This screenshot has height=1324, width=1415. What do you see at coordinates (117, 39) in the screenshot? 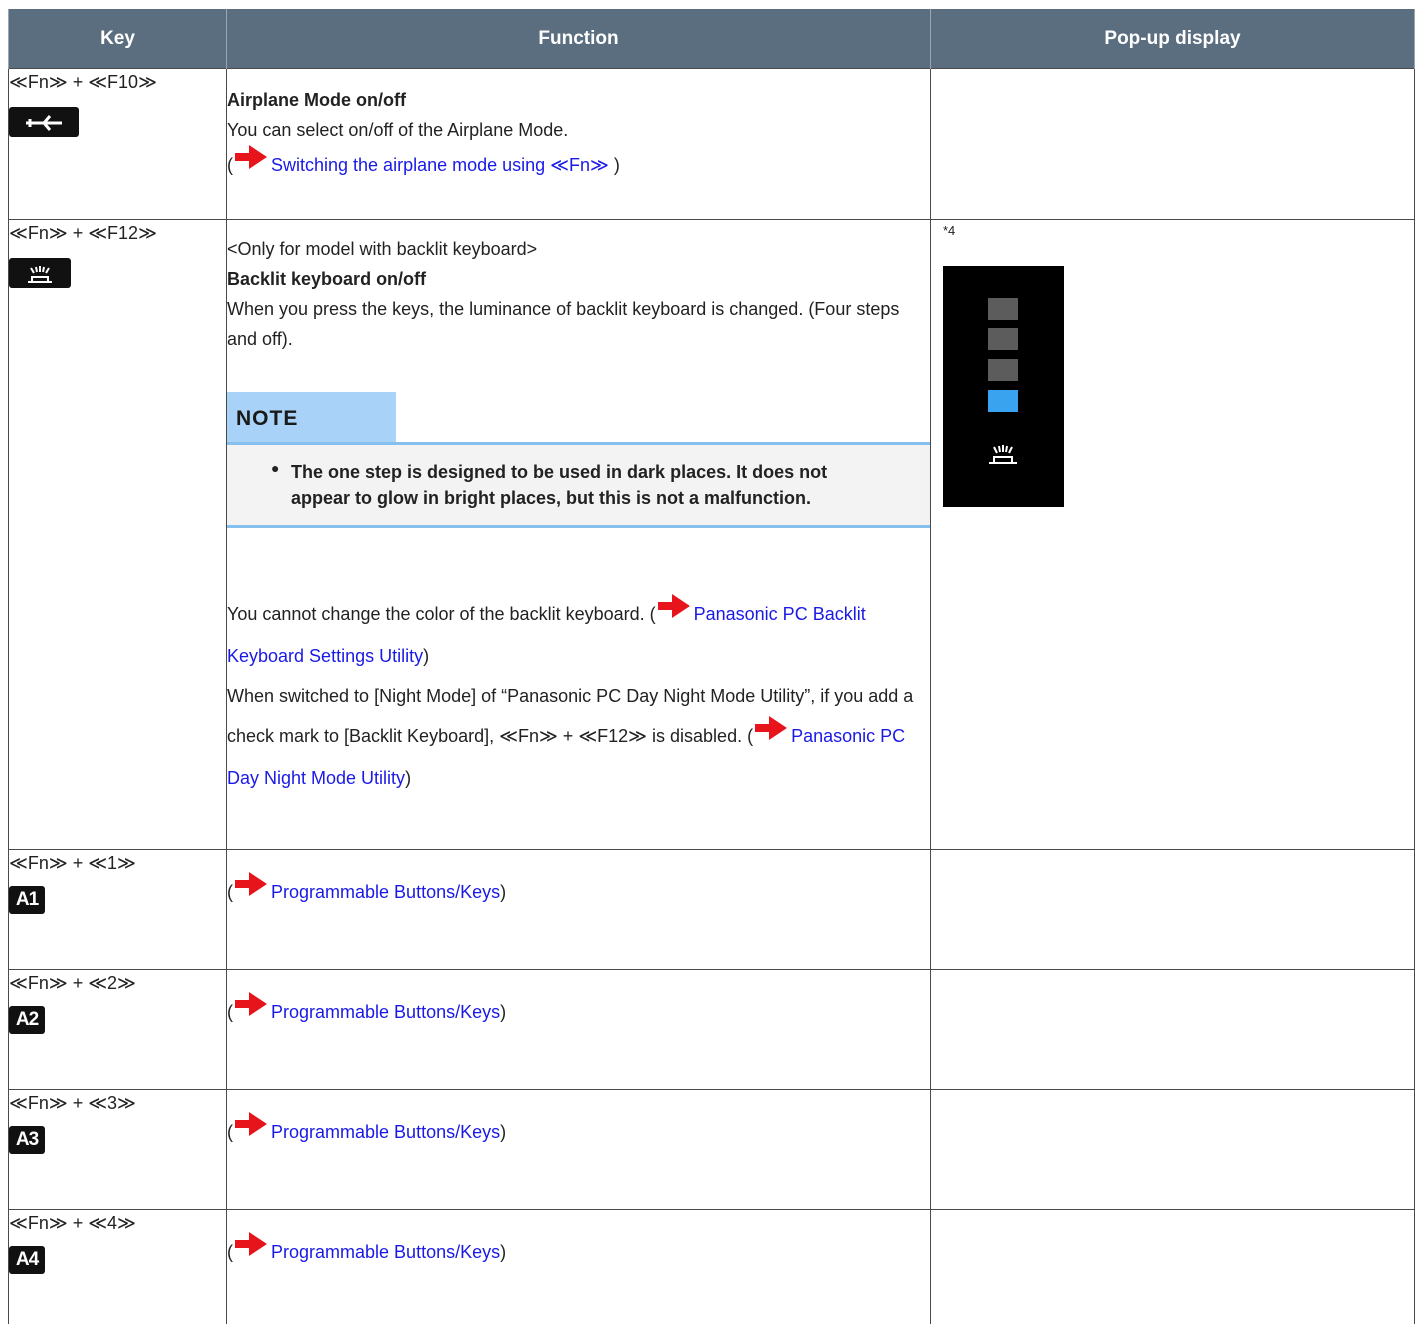
I see `header-key: Key` at bounding box center [117, 39].